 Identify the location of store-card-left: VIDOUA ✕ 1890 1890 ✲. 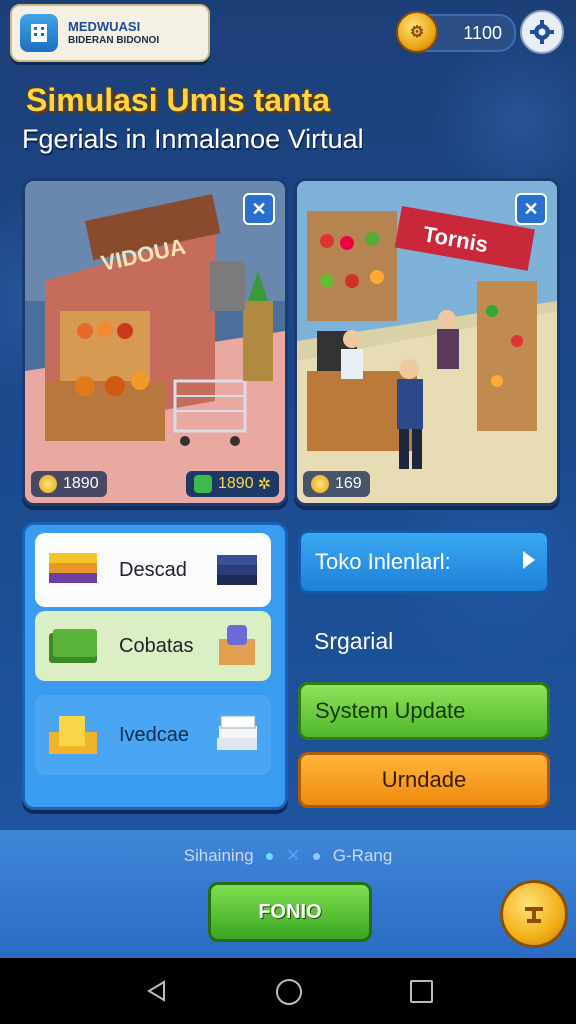
(155, 342).